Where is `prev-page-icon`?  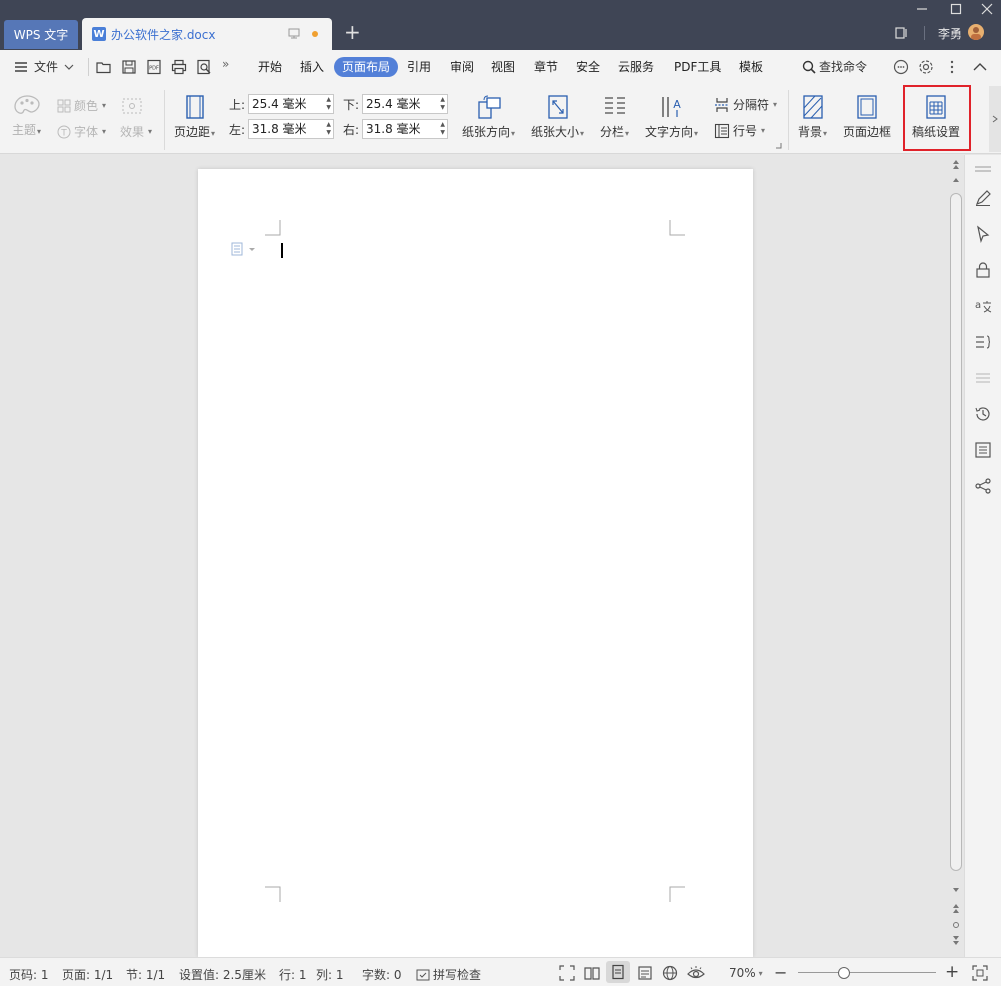 prev-page-icon is located at coordinates (956, 909).